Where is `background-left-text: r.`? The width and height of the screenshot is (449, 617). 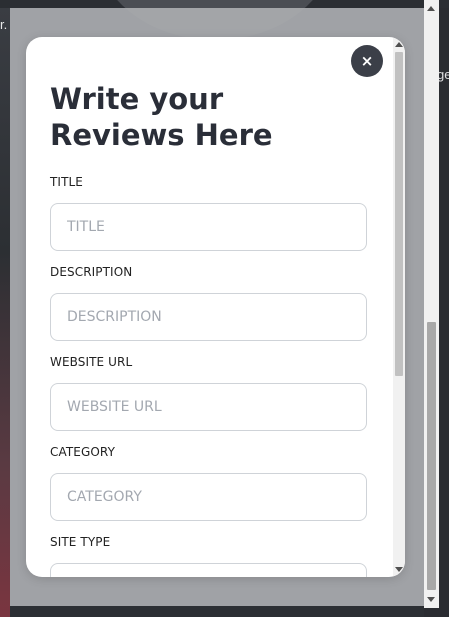 background-left-text: r. is located at coordinates (4, 24).